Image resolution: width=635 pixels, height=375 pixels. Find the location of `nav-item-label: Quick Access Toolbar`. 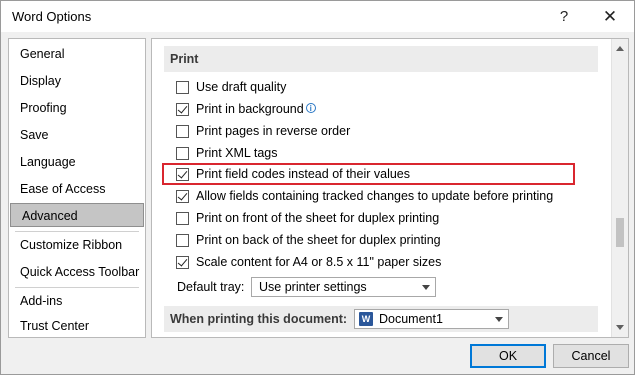

nav-item-label: Quick Access Toolbar is located at coordinates (80, 272).